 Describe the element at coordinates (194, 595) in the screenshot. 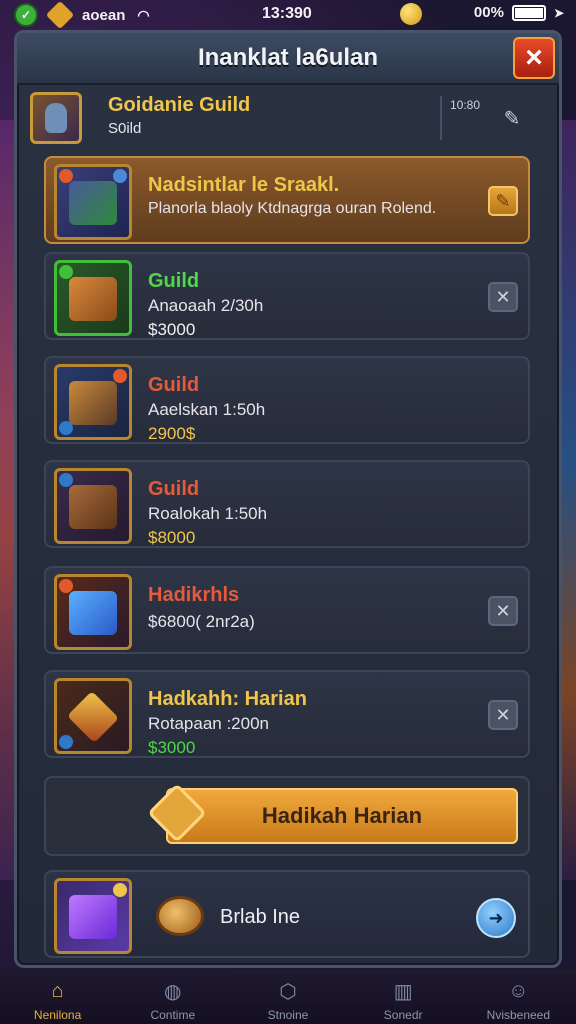

I see `card-title: Hadikrhls` at that location.